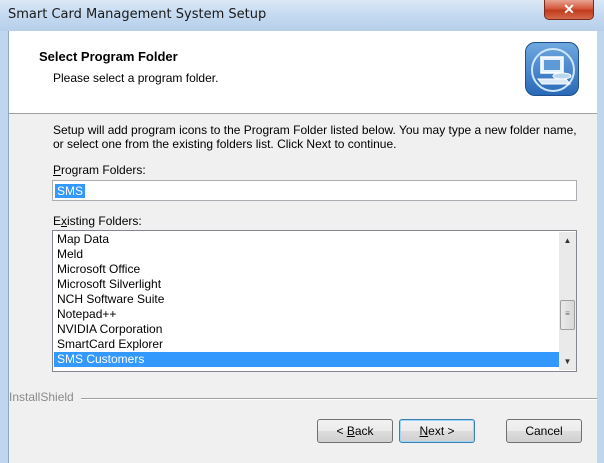 The image size is (604, 463). Describe the element at coordinates (41, 397) in the screenshot. I see `installshield-brand: InstallShield` at that location.